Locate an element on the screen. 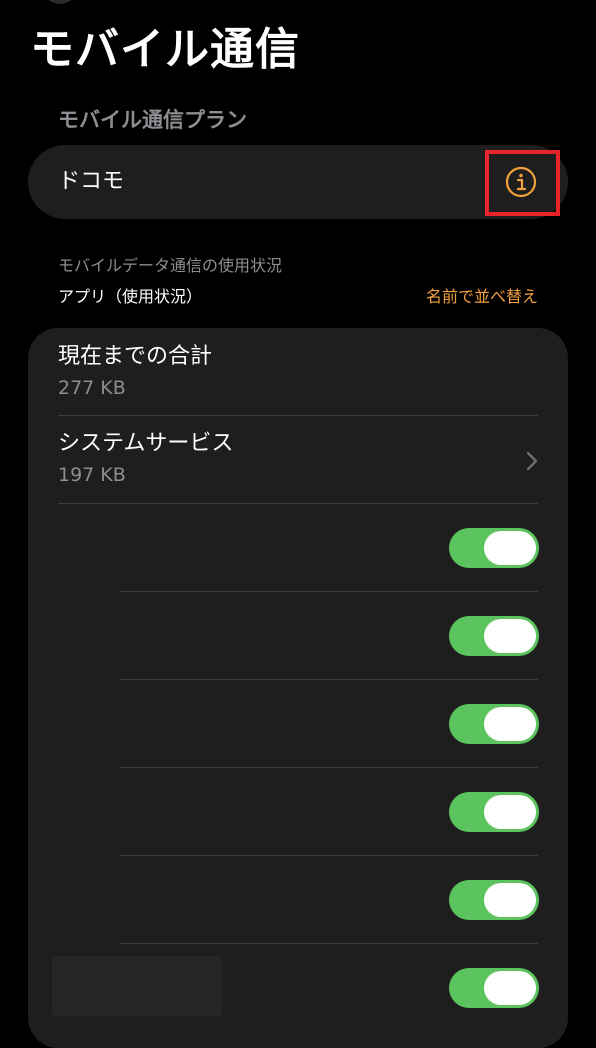  usage-section-header: モバイルデータ通信の使用状況 is located at coordinates (170, 265).